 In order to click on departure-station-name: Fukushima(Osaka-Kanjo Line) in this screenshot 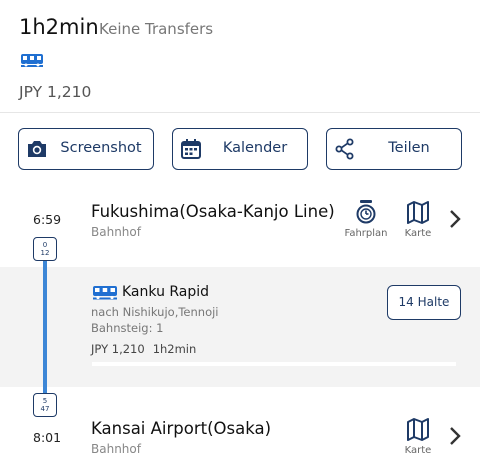, I will do `click(213, 211)`.